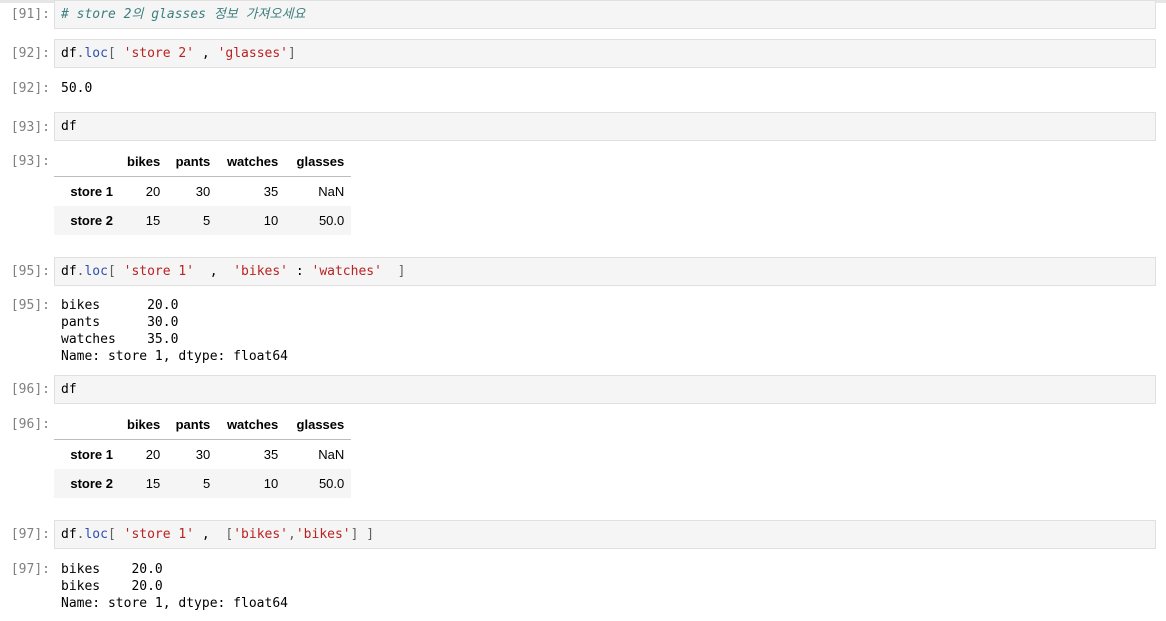  Describe the element at coordinates (605, 53) in the screenshot. I see `code-input: df.loc[ 'store 2' , 'glasses']` at that location.